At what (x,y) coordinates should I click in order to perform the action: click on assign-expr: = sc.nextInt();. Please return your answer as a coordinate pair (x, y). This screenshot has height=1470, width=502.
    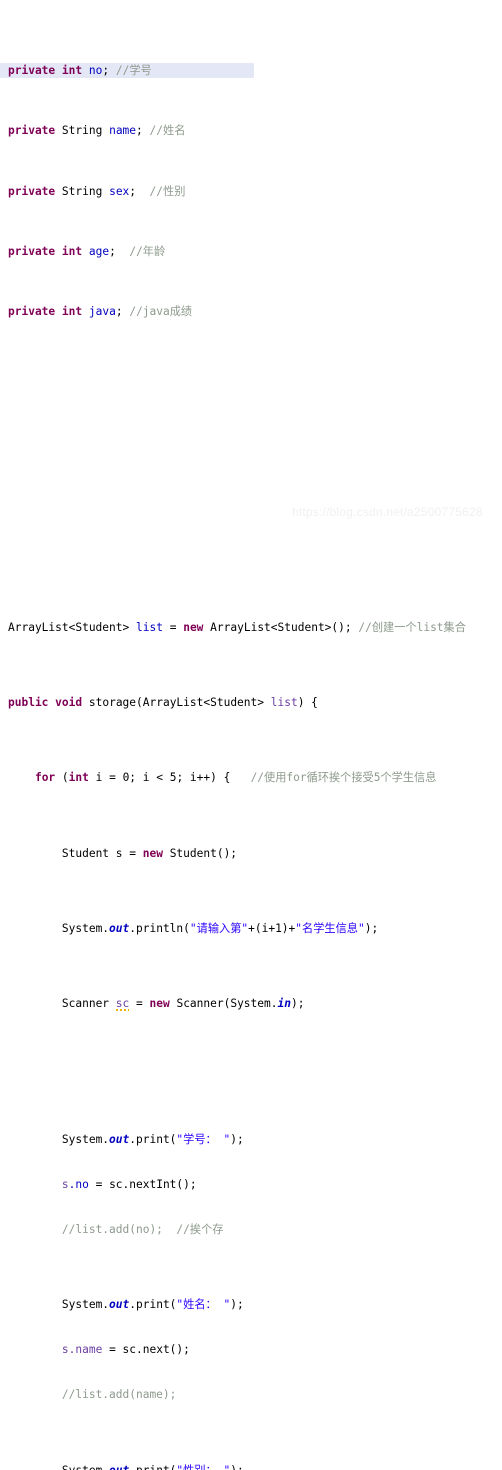
    Looking at the image, I should click on (142, 1184).